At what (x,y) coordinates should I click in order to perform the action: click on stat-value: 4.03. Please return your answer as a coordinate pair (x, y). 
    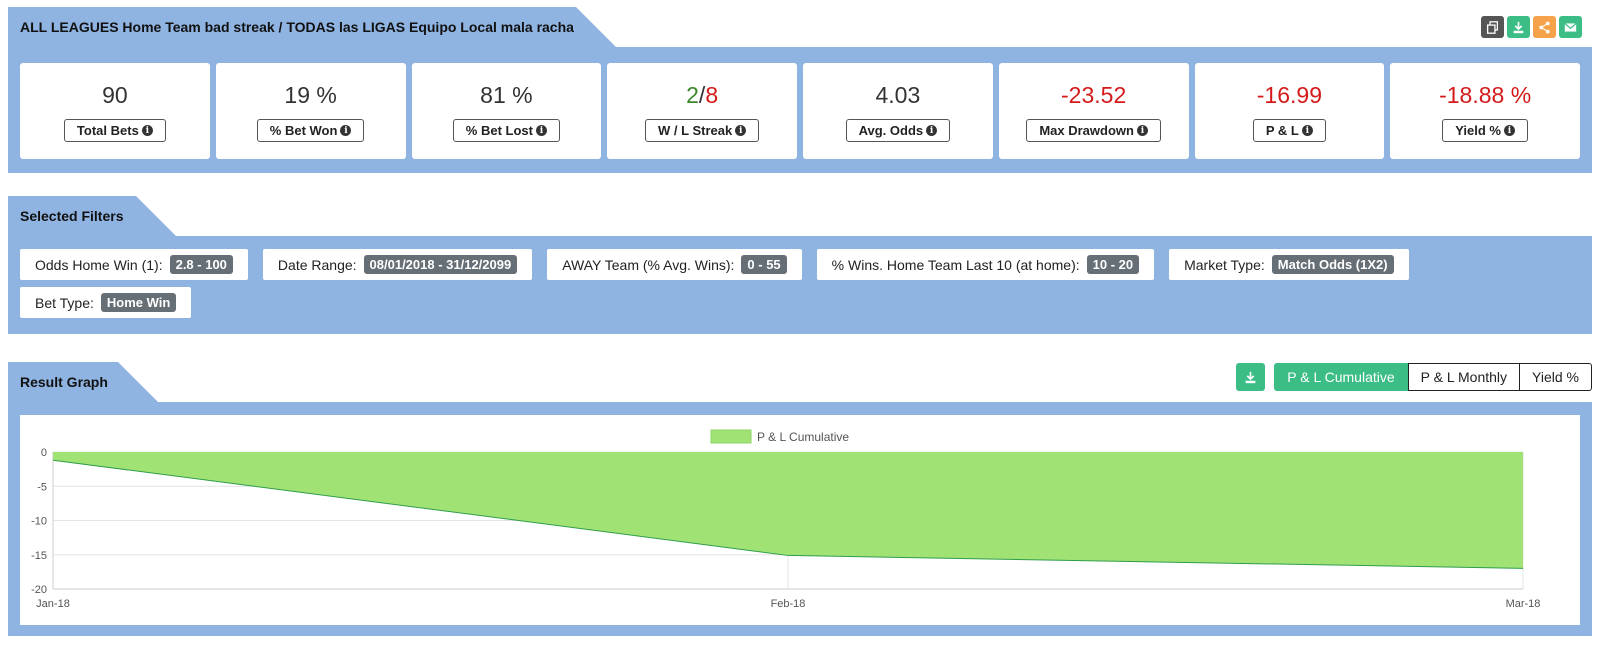
    Looking at the image, I should click on (898, 95).